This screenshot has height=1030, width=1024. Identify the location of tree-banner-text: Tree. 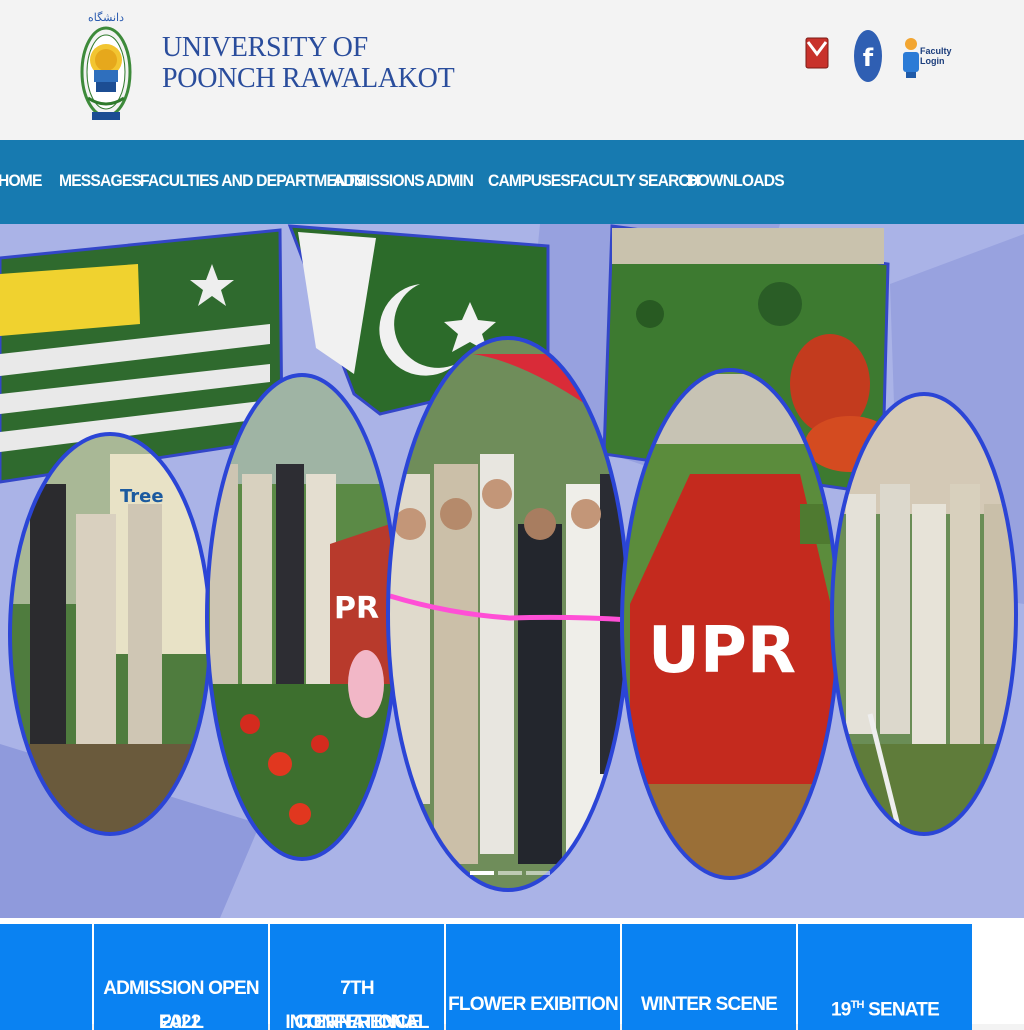
(142, 496).